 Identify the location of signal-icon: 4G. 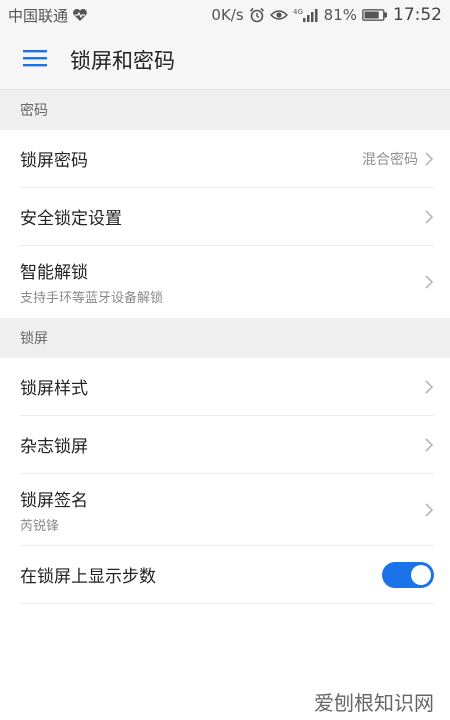
(306, 15).